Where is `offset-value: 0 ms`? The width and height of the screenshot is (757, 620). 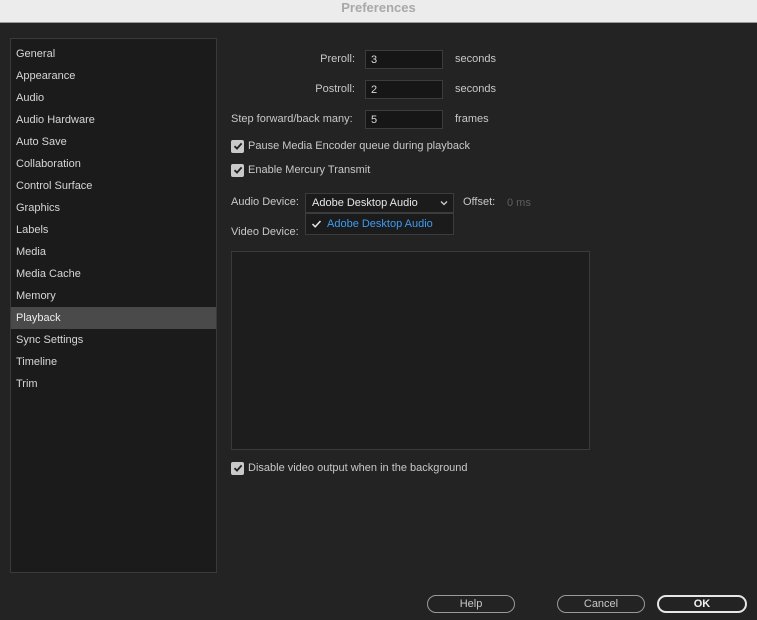
offset-value: 0 ms is located at coordinates (519, 203).